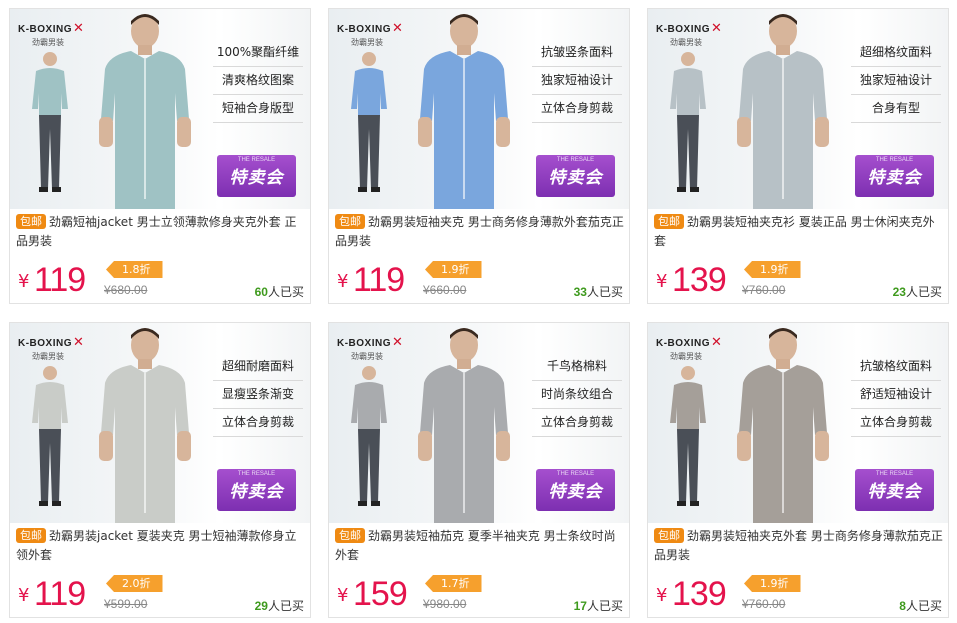 The width and height of the screenshot is (957, 623). Describe the element at coordinates (577, 367) in the screenshot. I see `feature-item: 千鸟格棉料` at that location.